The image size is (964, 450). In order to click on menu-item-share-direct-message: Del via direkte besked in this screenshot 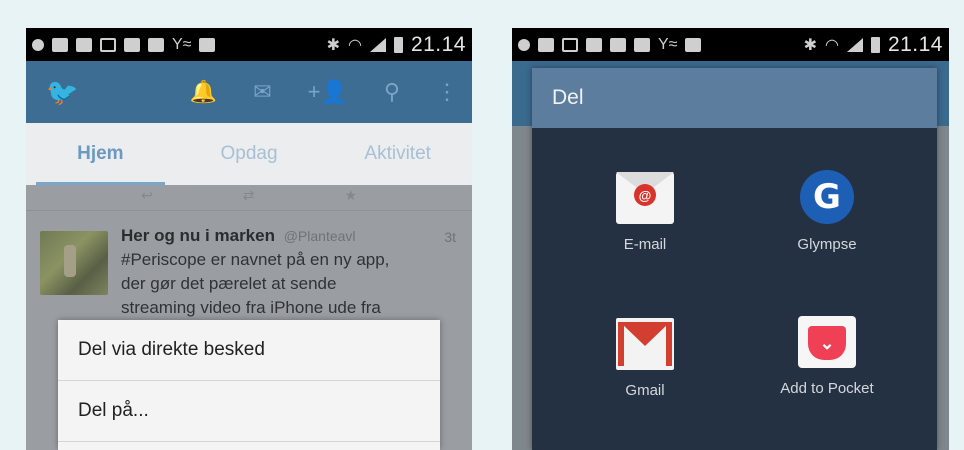, I will do `click(249, 350)`.